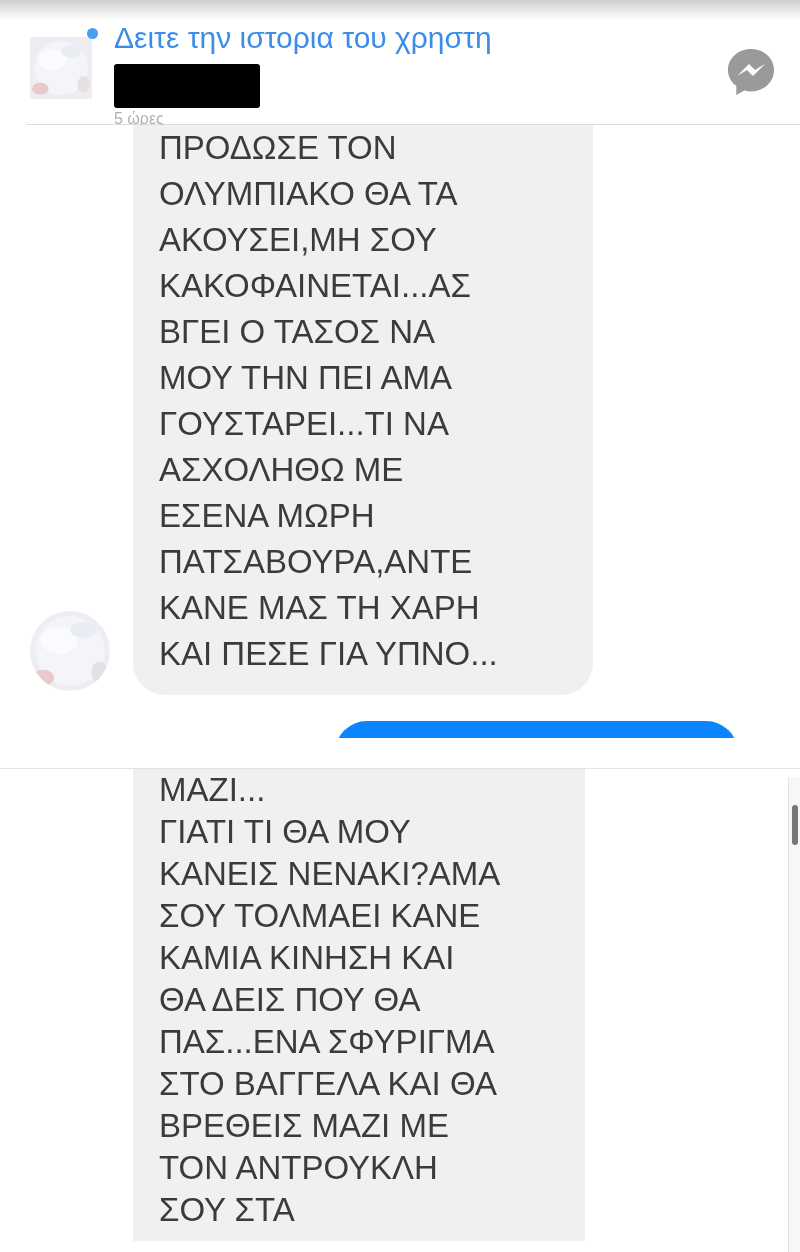 Image resolution: width=800 pixels, height=1252 pixels. What do you see at coordinates (794, 1014) in the screenshot?
I see `scrollbar` at bounding box center [794, 1014].